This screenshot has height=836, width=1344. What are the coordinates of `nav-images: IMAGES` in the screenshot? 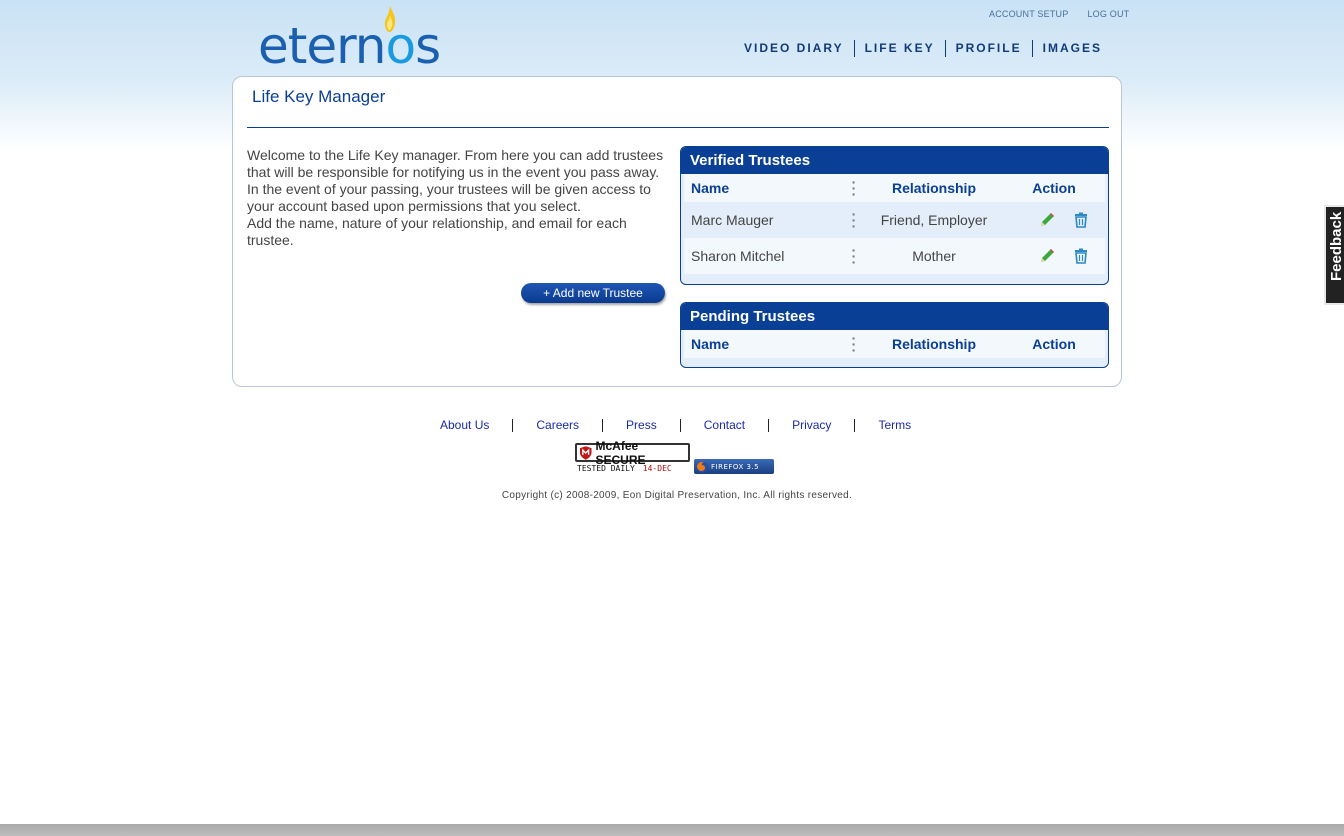 It's located at (1072, 48).